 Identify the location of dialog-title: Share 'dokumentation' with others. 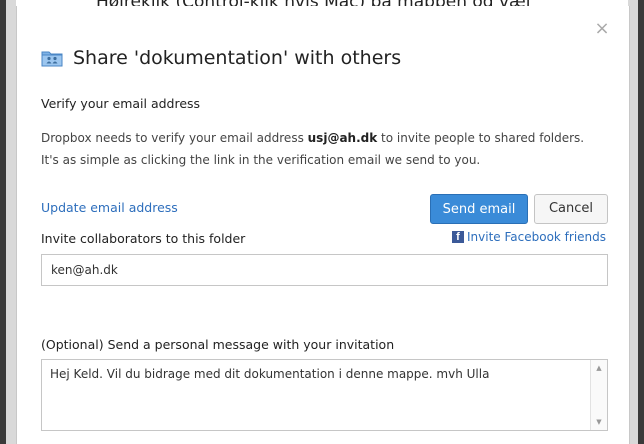
(237, 58).